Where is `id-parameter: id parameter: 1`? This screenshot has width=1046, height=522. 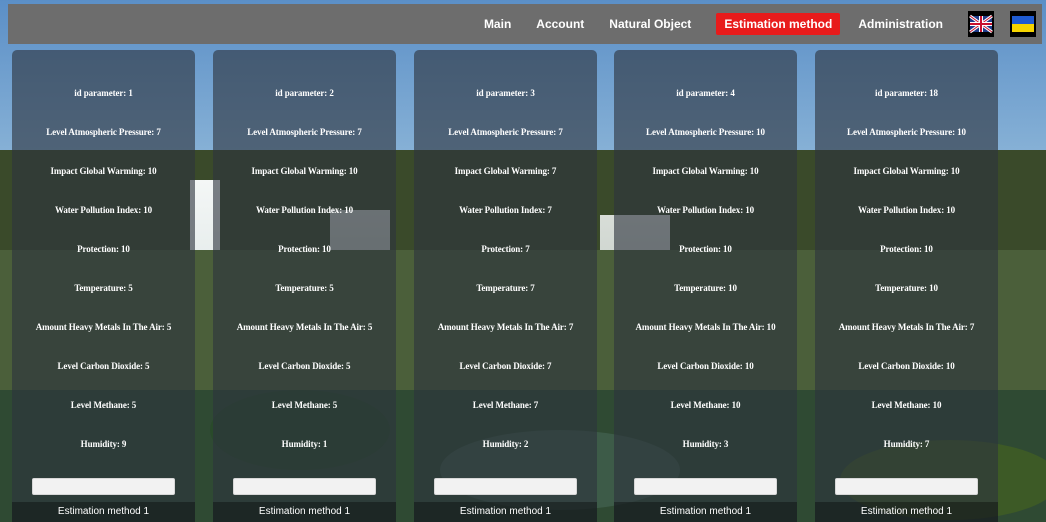 id-parameter: id parameter: 1 is located at coordinates (103, 93).